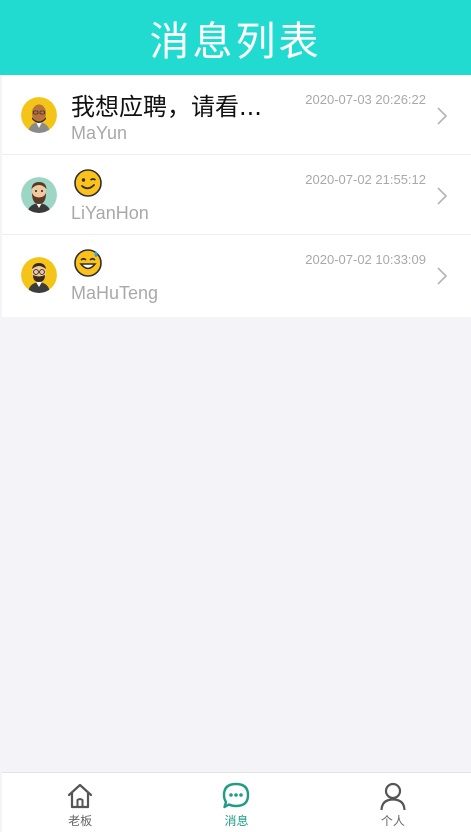 The width and height of the screenshot is (471, 832). I want to click on app-header: 消息列表, so click(235, 37).